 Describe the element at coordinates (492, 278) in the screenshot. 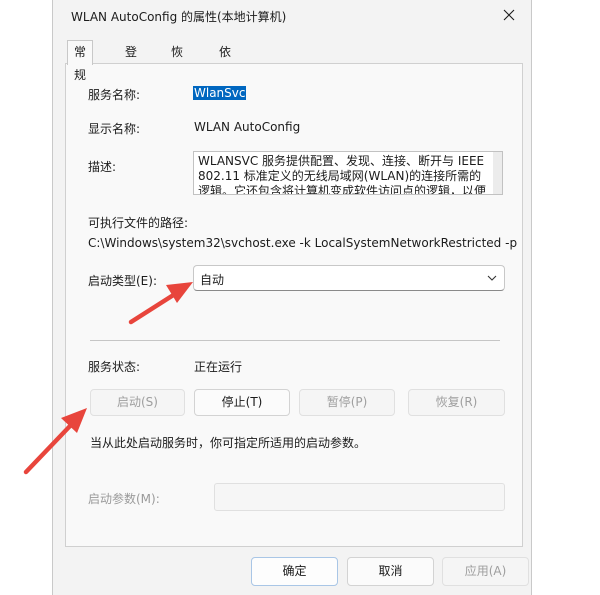

I see `chevron-down-icon` at that location.